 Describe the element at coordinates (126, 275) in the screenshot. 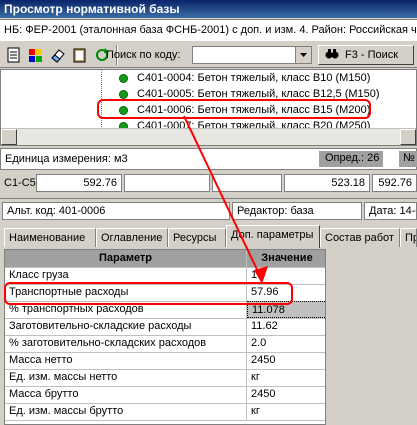

I see `param-cell: Класс груза` at that location.